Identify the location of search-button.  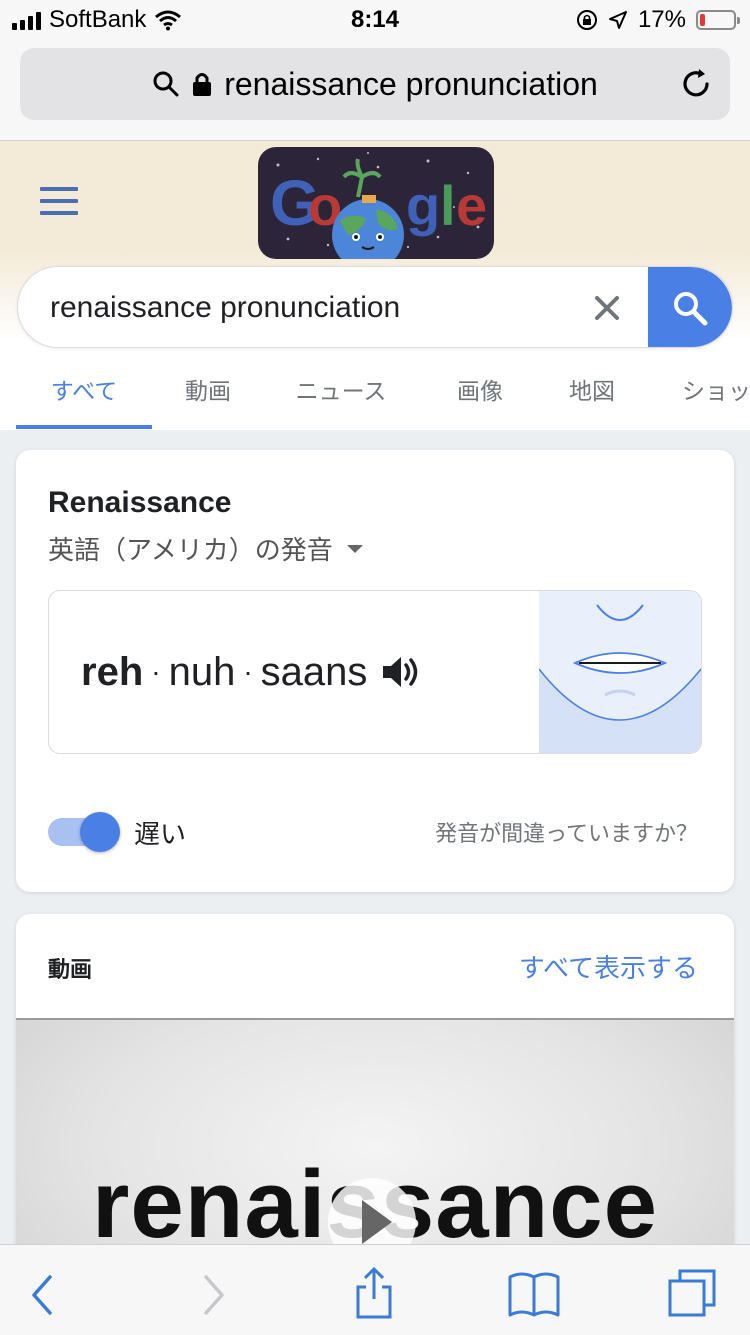
(690, 307).